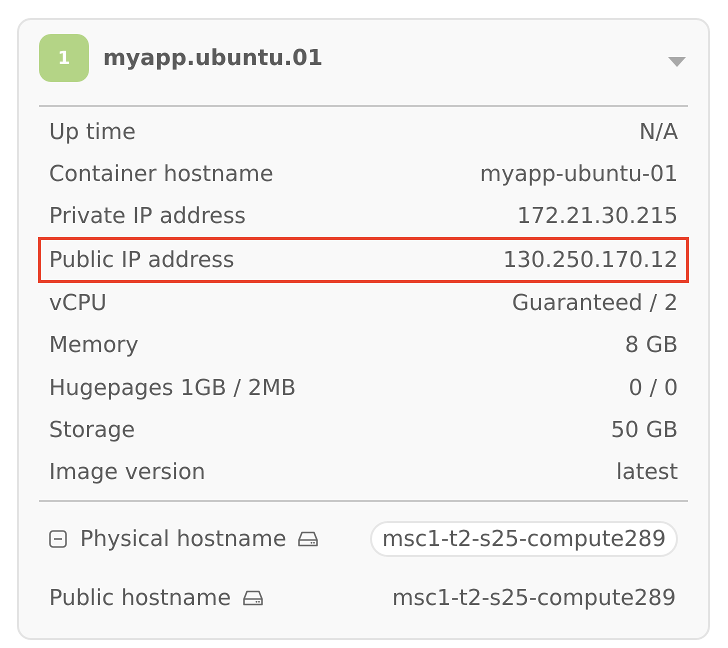 The height and width of the screenshot is (648, 728). What do you see at coordinates (93, 346) in the screenshot?
I see `detail-label: Memory` at bounding box center [93, 346].